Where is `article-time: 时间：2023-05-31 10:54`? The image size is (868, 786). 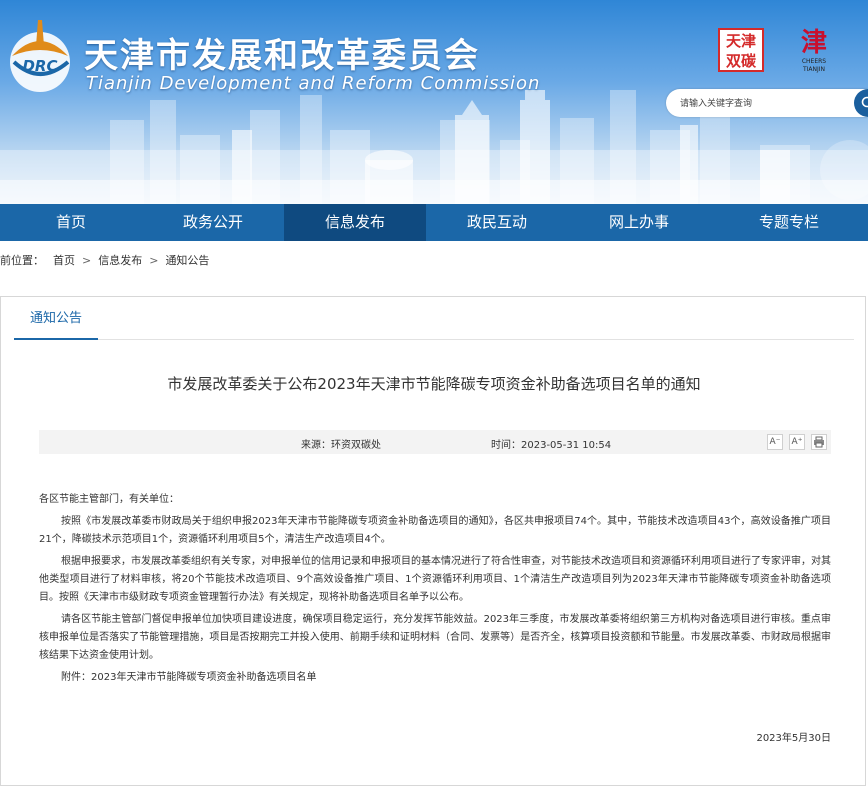
article-time: 时间：2023-05-31 10:54 is located at coordinates (551, 443).